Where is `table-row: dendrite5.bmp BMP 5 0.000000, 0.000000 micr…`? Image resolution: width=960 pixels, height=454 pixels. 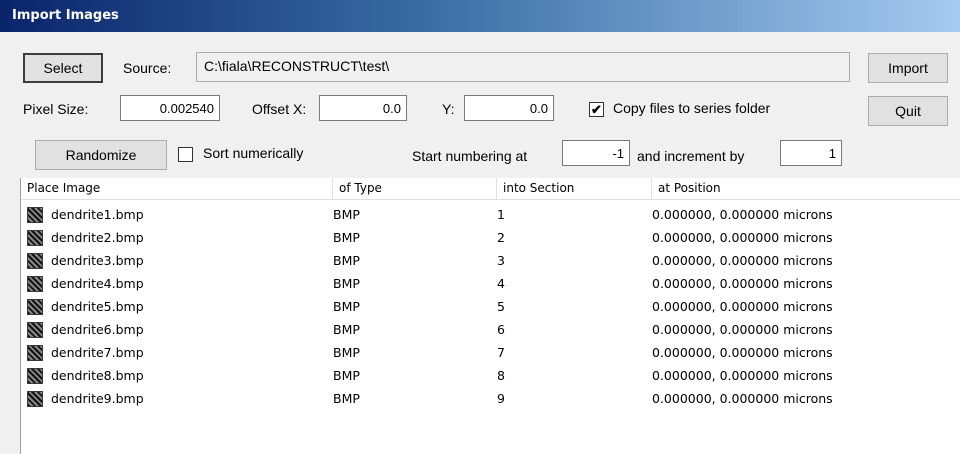
table-row: dendrite5.bmp BMP 5 0.000000, 0.000000 micr… is located at coordinates (490, 307).